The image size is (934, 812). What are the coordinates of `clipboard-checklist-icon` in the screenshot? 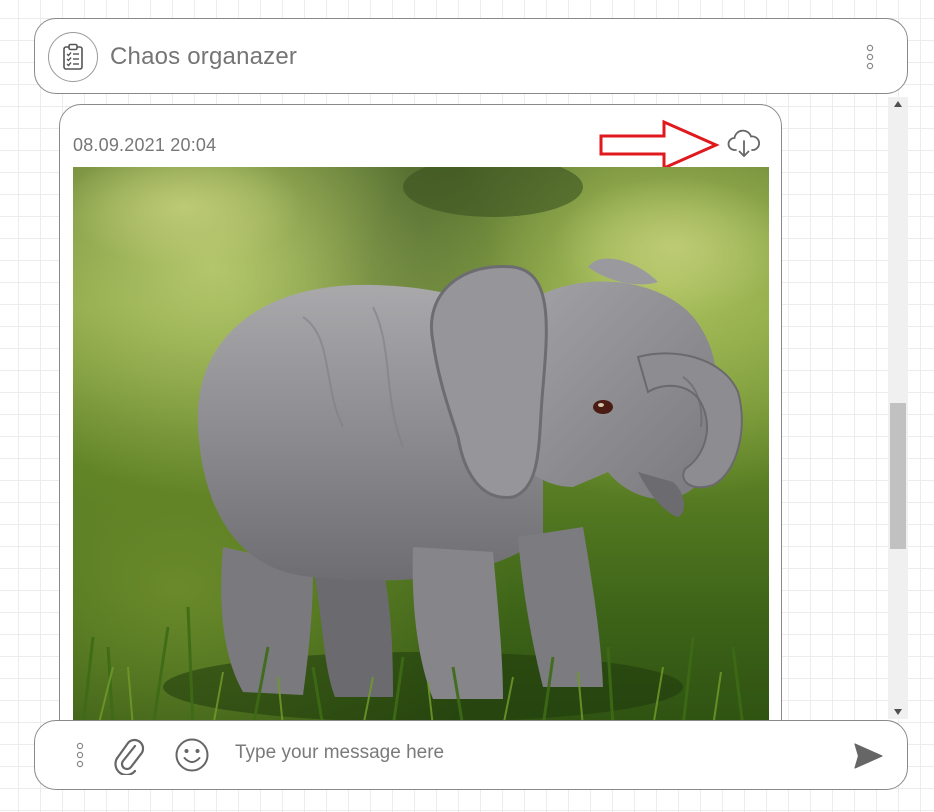 It's located at (73, 56).